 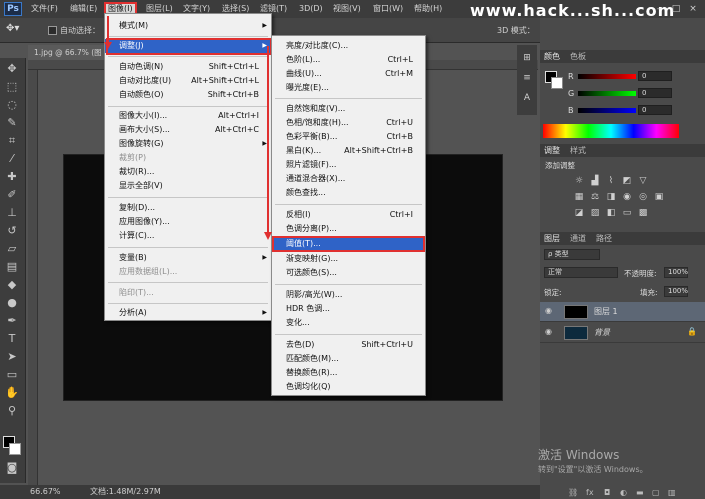 What do you see at coordinates (595, 197) in the screenshot?
I see `color-balance-icon: ⚖` at bounding box center [595, 197].